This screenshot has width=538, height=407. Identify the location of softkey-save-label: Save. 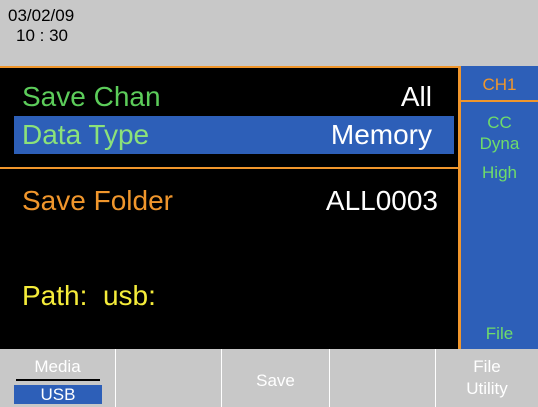
(275, 380).